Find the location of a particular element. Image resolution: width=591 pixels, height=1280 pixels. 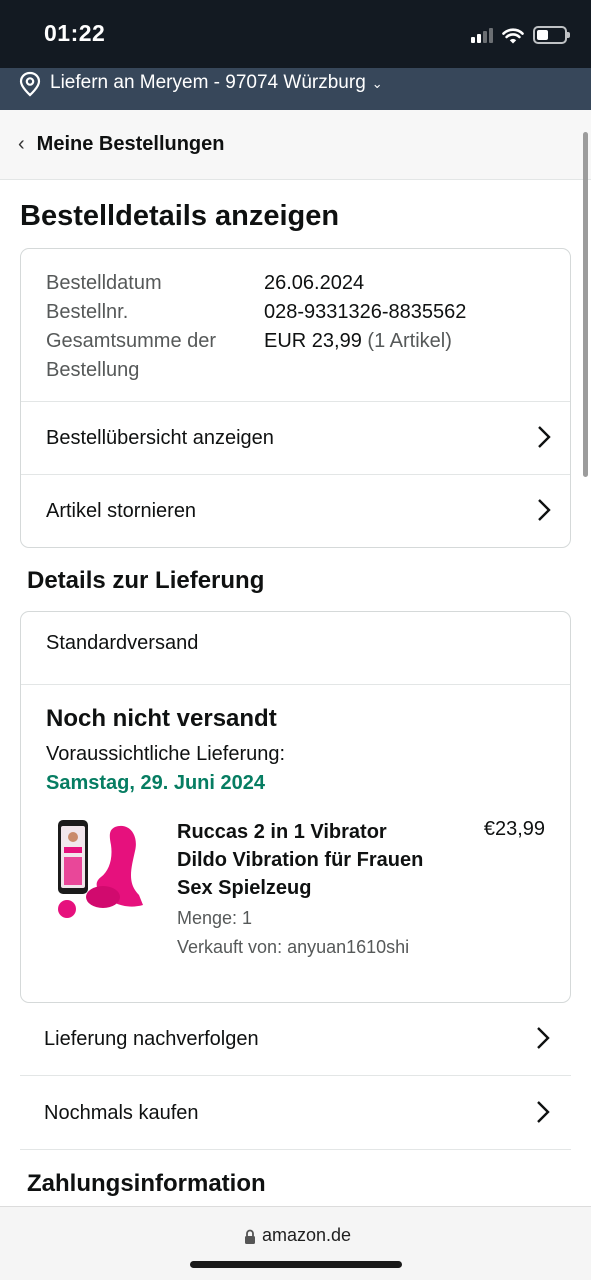

status-bar: 01:22 is located at coordinates (295, 34).